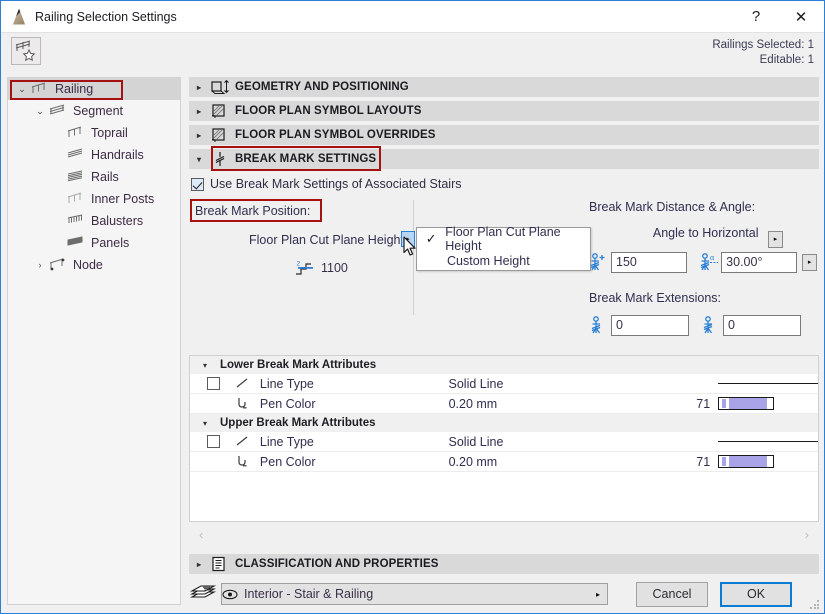  I want to click on section-header-geometry-and-positioning: ▸ GEOMETRY AND POSITIONING, so click(504, 87).